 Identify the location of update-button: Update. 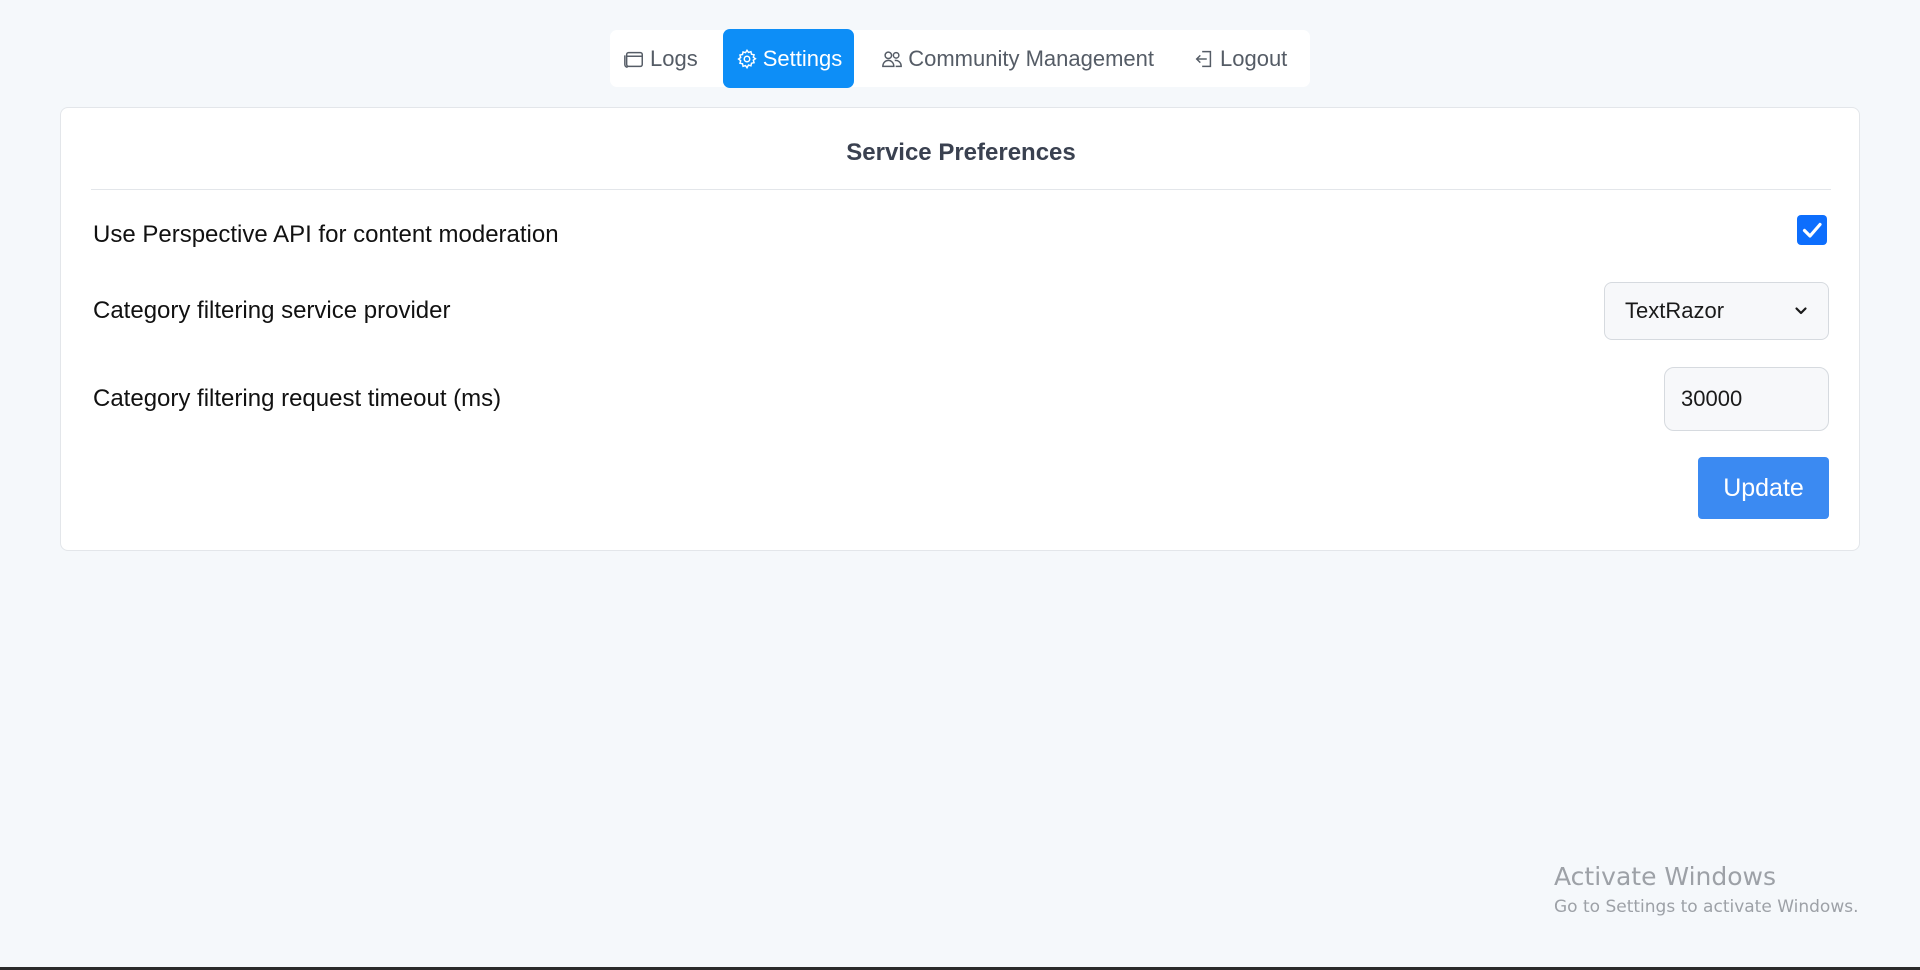
(1763, 488).